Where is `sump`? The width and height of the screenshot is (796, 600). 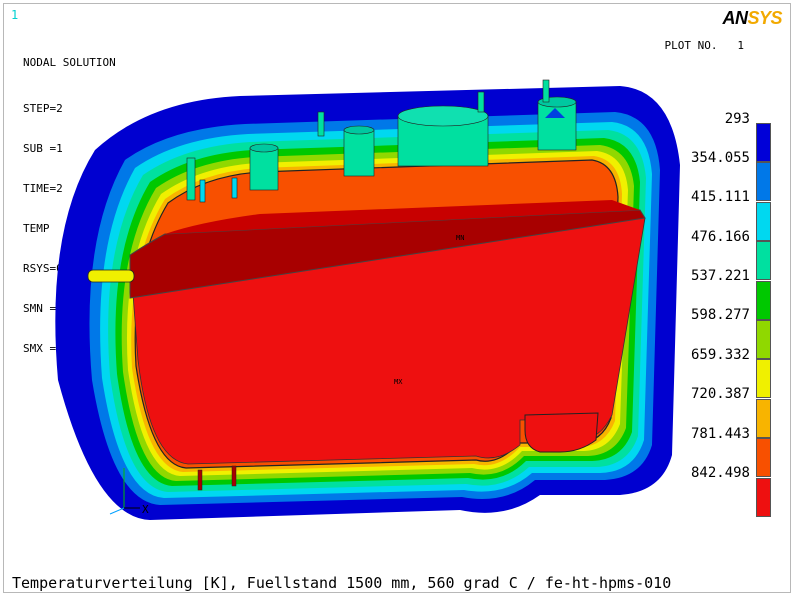 sump is located at coordinates (561, 432).